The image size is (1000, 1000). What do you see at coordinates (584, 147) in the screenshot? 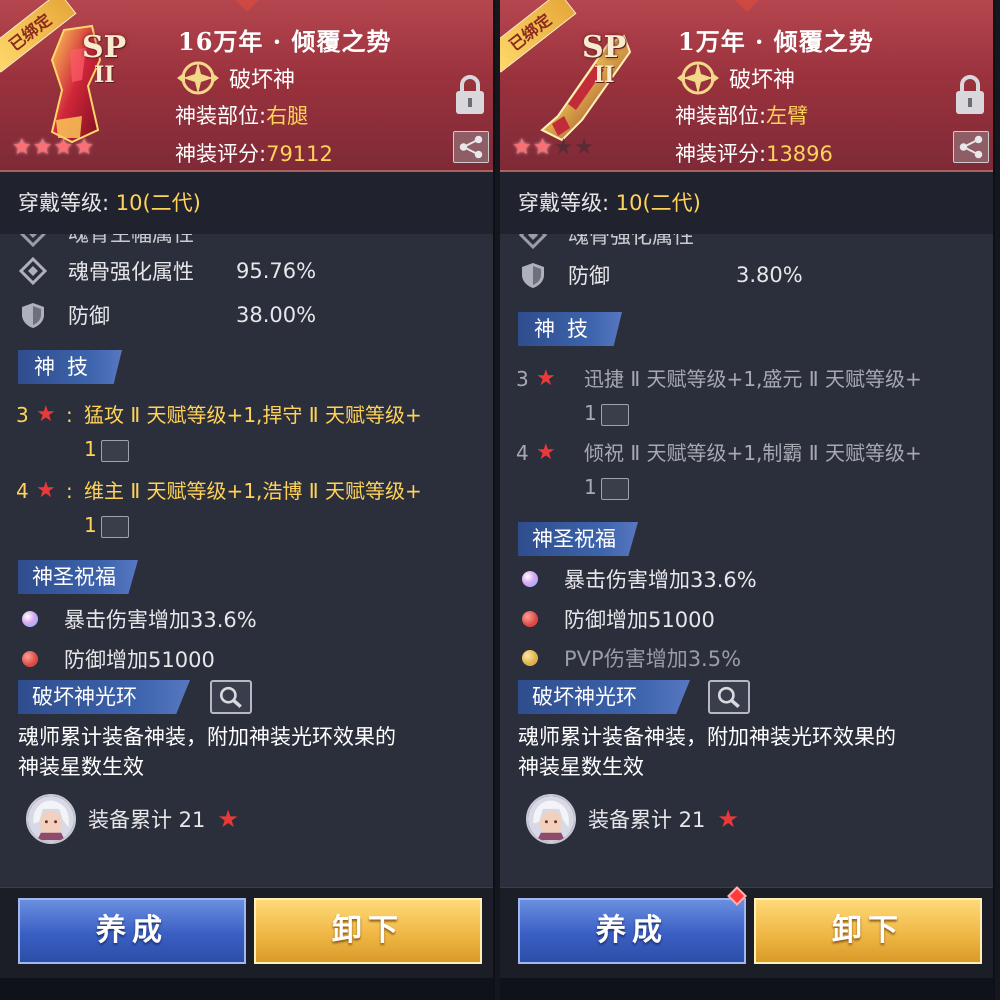
I see `star-empty-icon: ★` at bounding box center [584, 147].